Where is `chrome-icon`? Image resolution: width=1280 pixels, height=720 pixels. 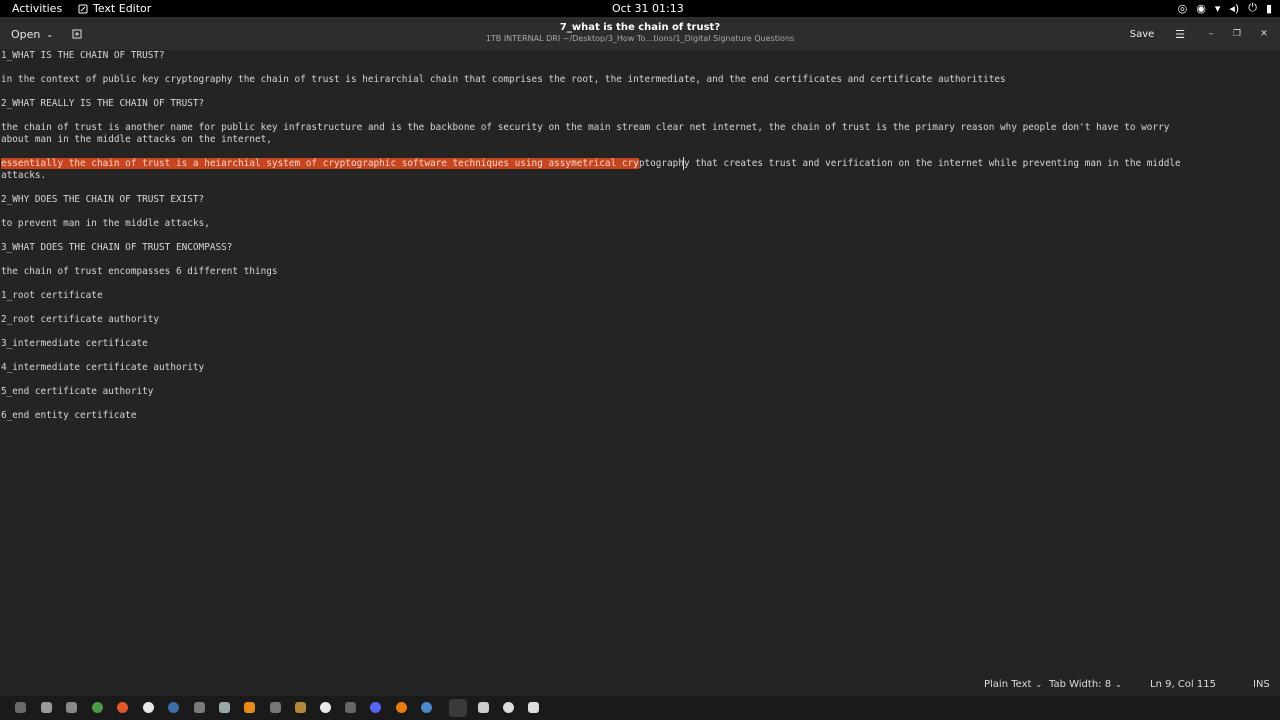 chrome-icon is located at coordinates (97, 707).